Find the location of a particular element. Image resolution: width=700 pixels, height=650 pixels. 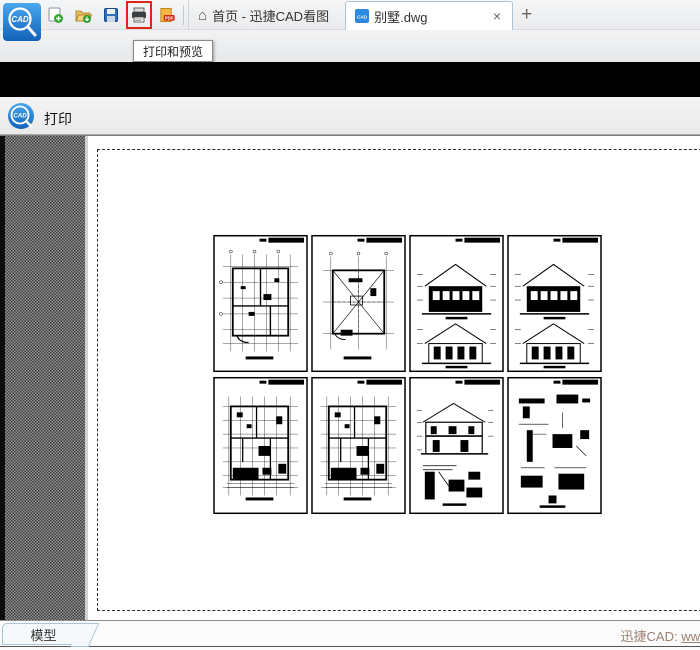

save-icon is located at coordinates (111, 15).